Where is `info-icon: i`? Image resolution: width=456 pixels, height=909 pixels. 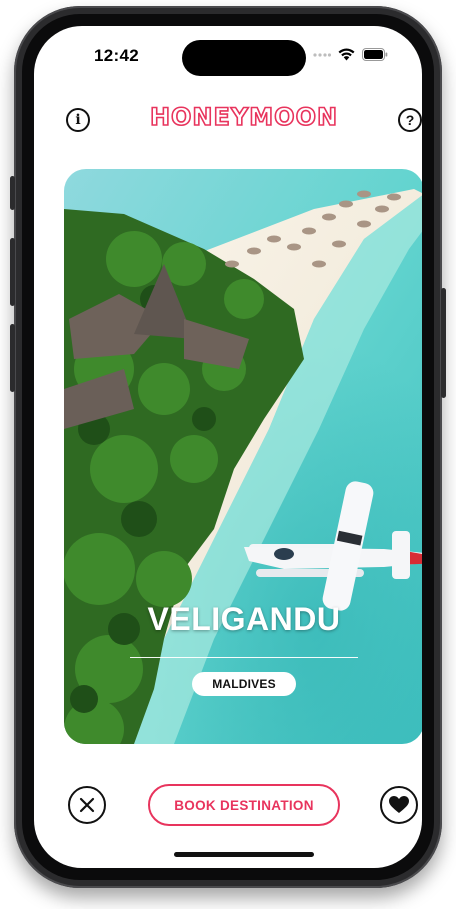 info-icon: i is located at coordinates (78, 120).